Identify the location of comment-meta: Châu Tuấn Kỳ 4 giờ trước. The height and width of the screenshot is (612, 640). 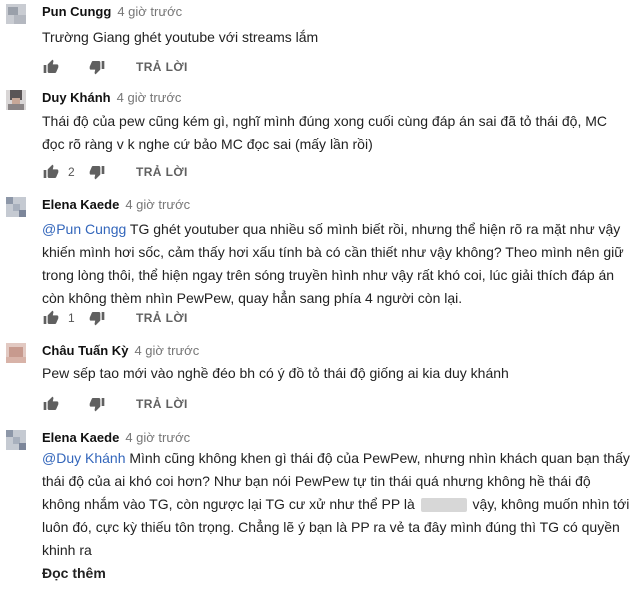
(120, 351).